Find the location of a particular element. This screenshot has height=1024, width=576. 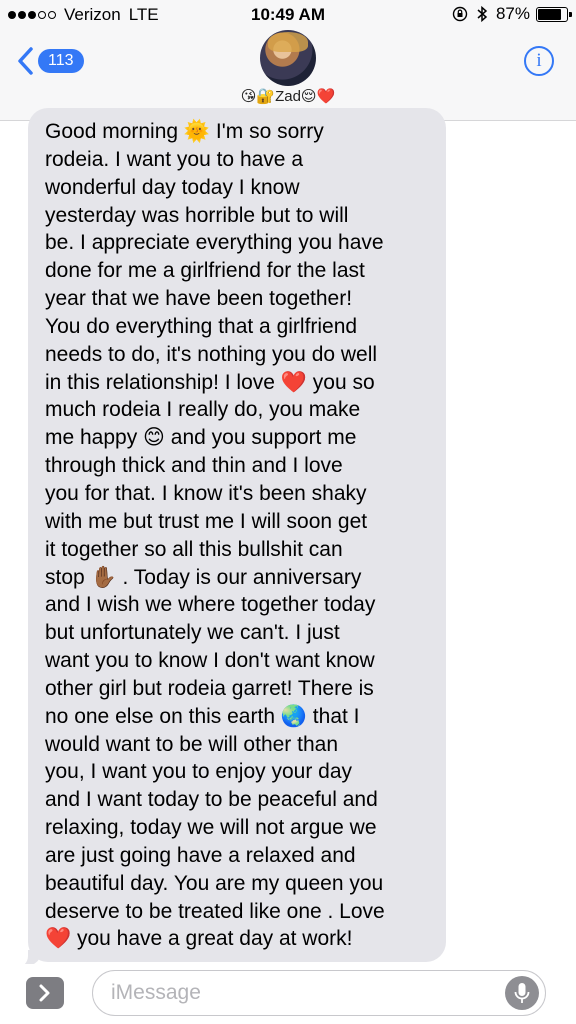

message-line: year that we have been together! is located at coordinates (199, 299).